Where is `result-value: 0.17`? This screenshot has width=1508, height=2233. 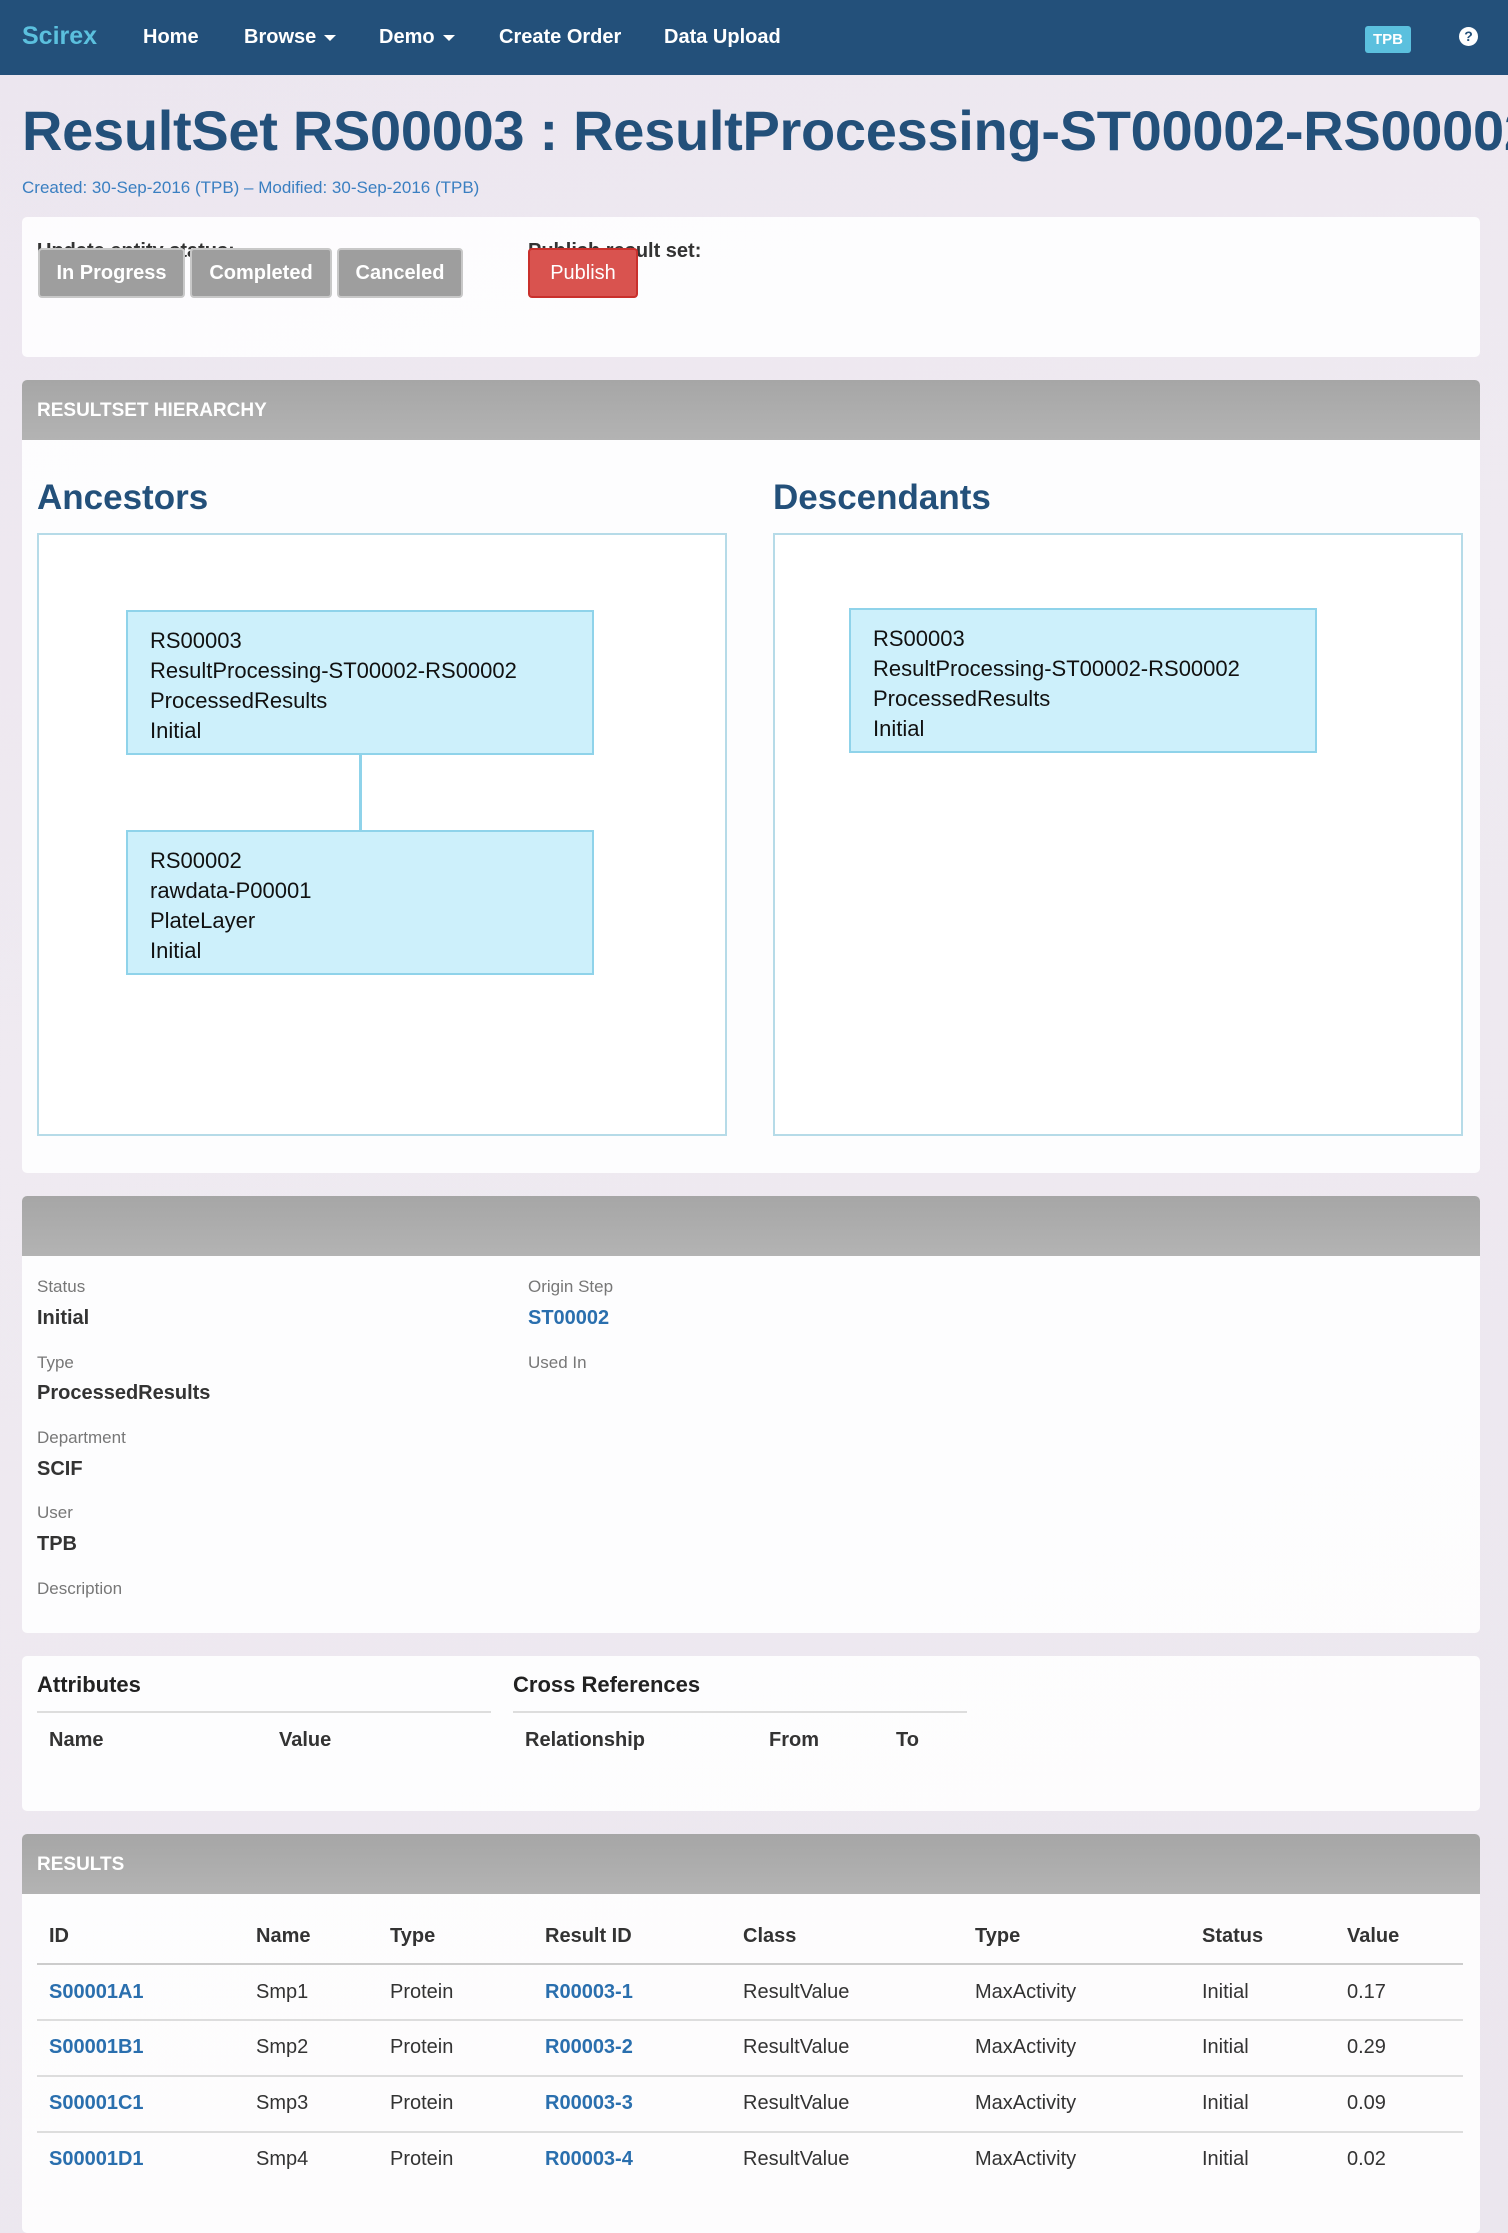 result-value: 0.17 is located at coordinates (1366, 1992).